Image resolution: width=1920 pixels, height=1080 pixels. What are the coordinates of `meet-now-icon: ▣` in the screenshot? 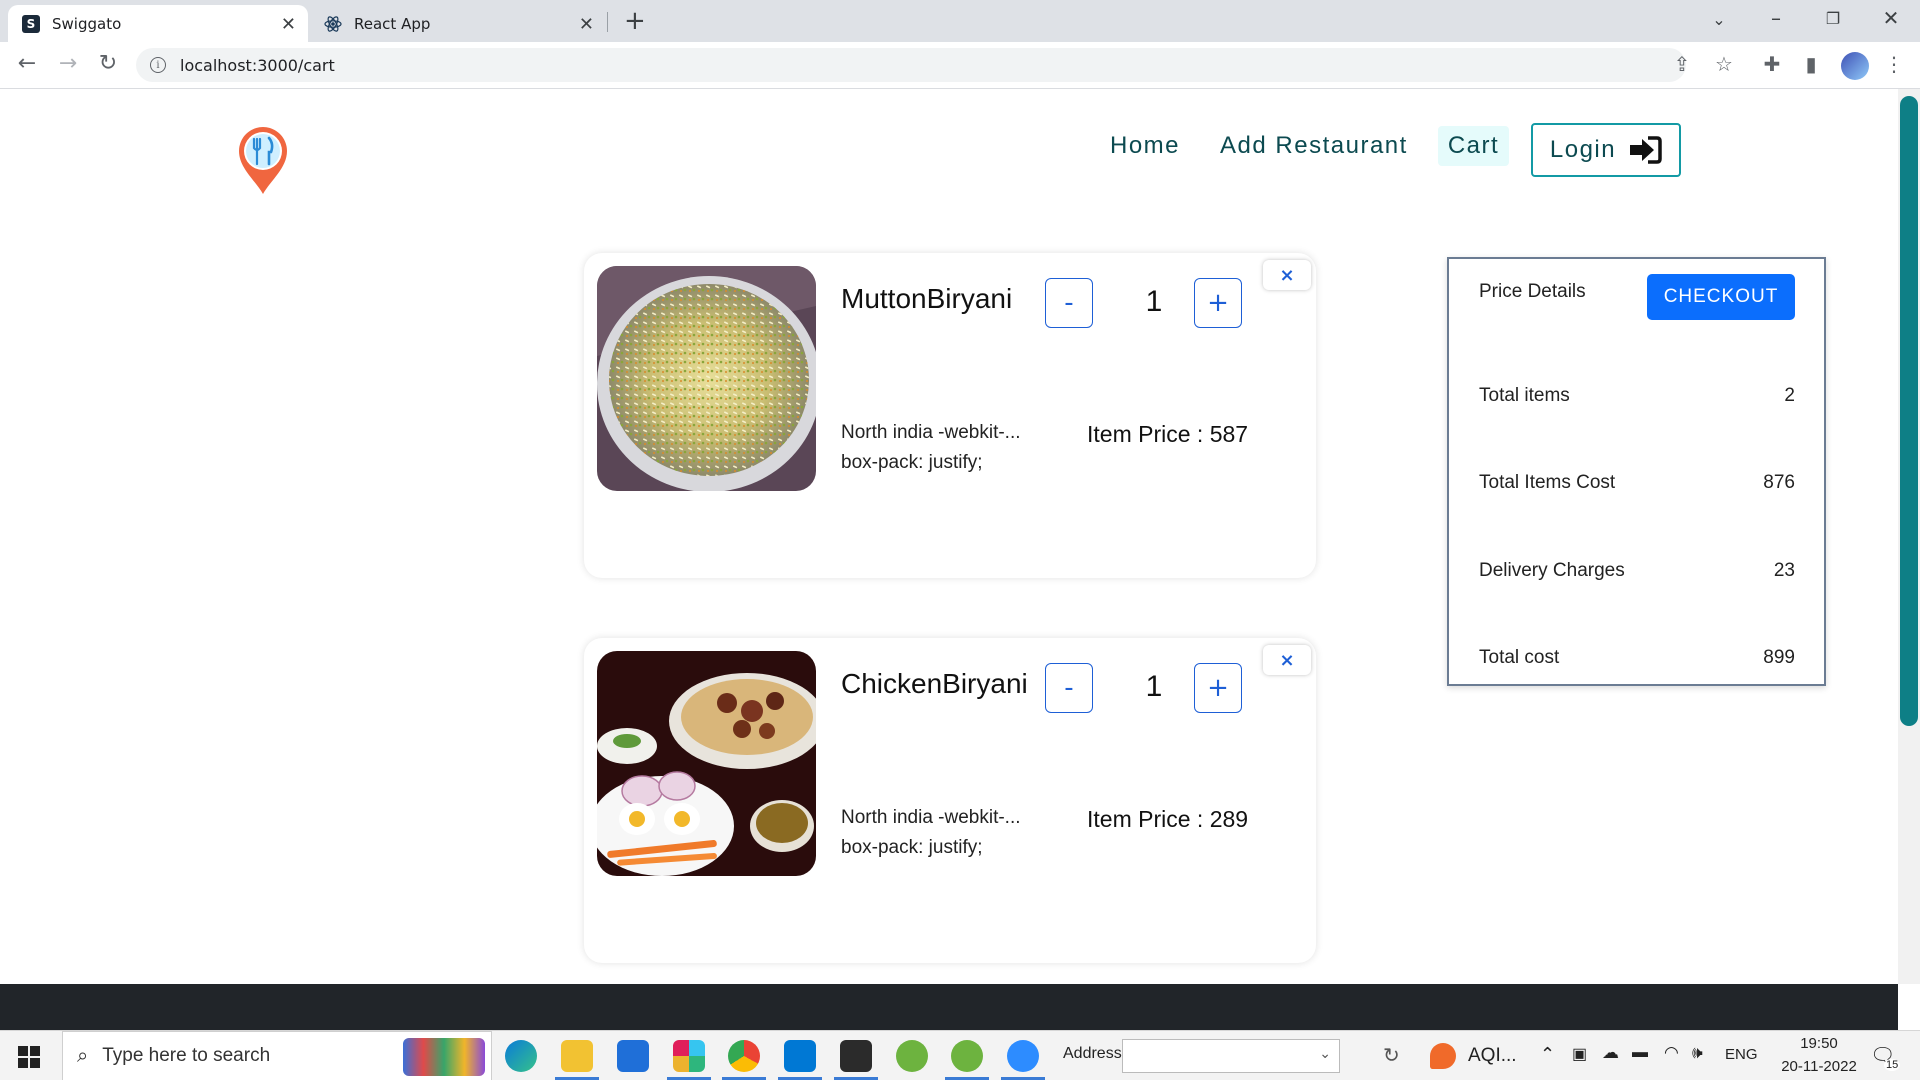 It's located at (1579, 1054).